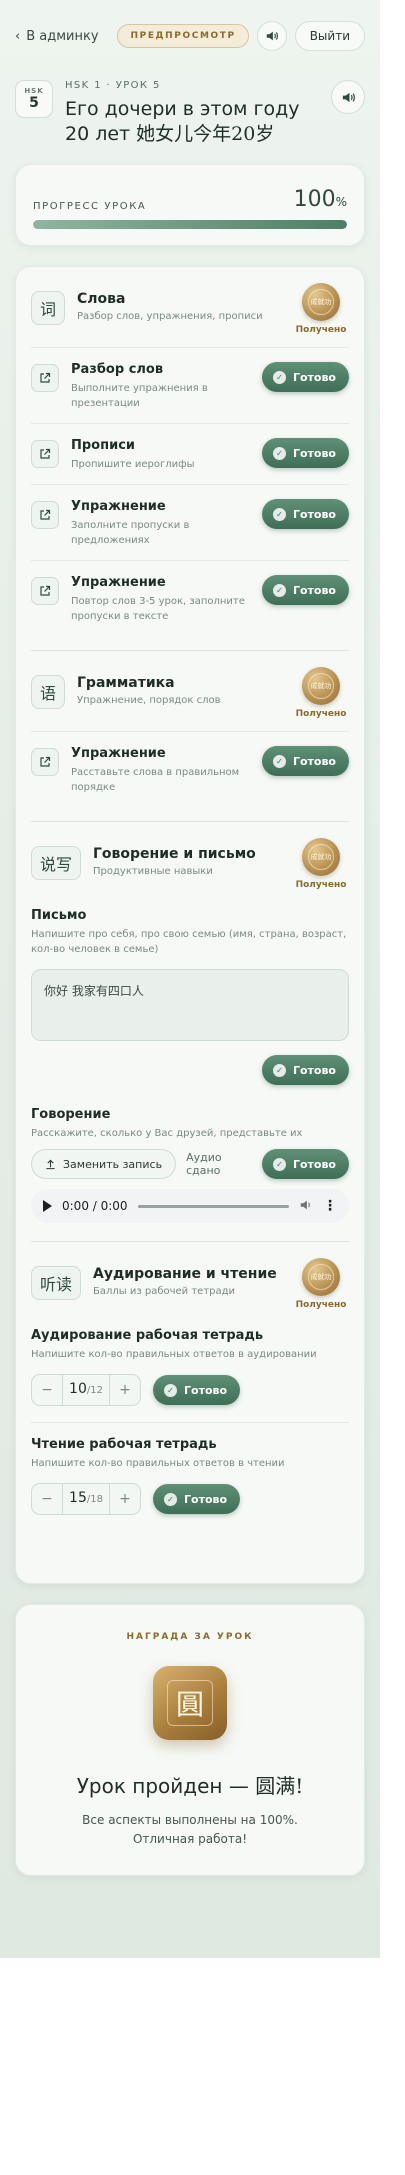 The image size is (405, 2175). What do you see at coordinates (147, 1335) in the screenshot?
I see `listening-title: Аудирование рабочая тетрадь` at bounding box center [147, 1335].